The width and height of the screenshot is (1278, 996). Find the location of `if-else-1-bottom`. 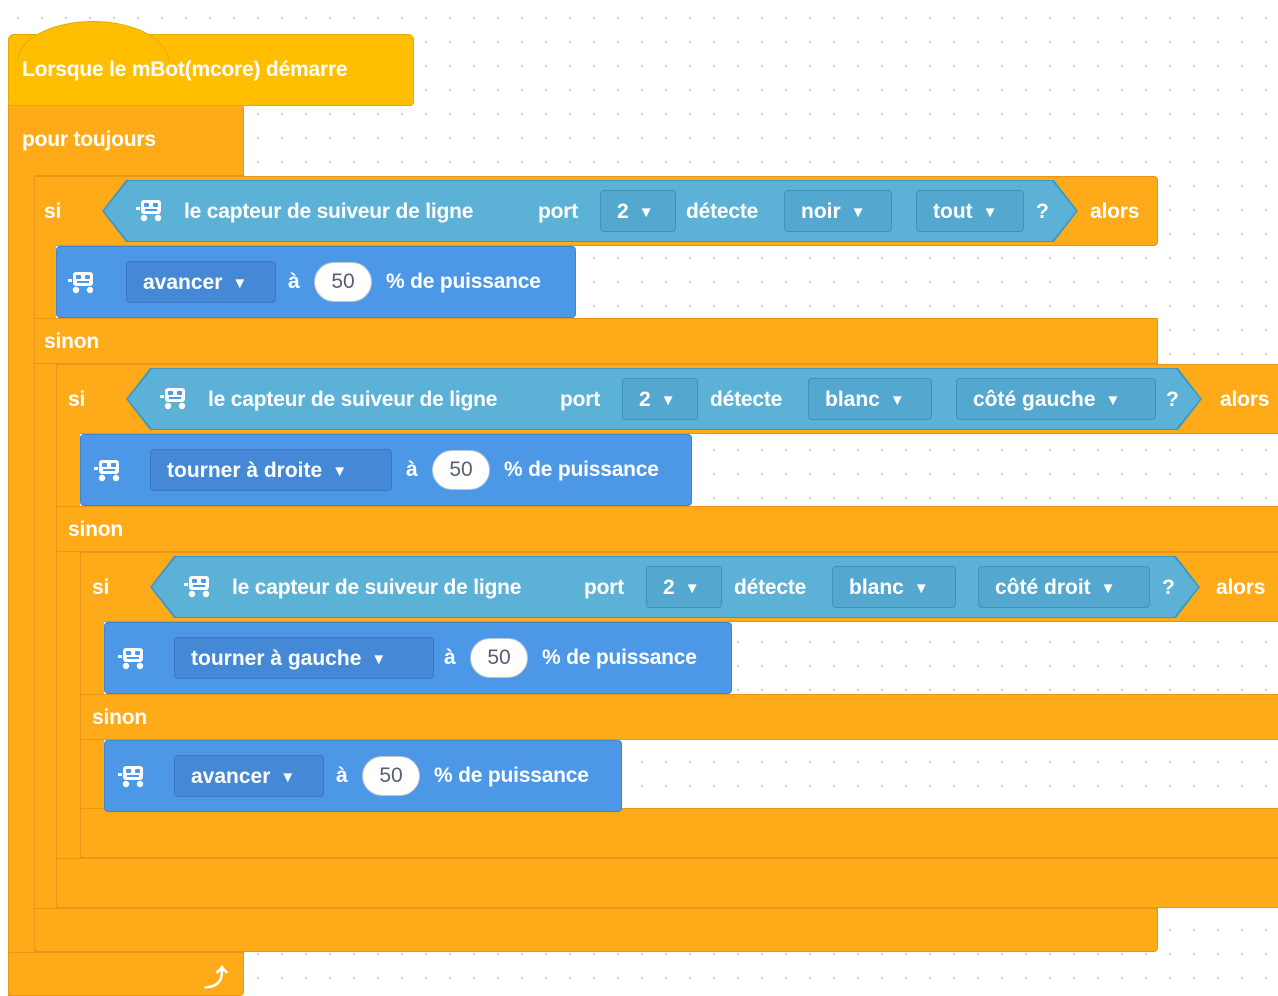

if-else-1-bottom is located at coordinates (596, 930).